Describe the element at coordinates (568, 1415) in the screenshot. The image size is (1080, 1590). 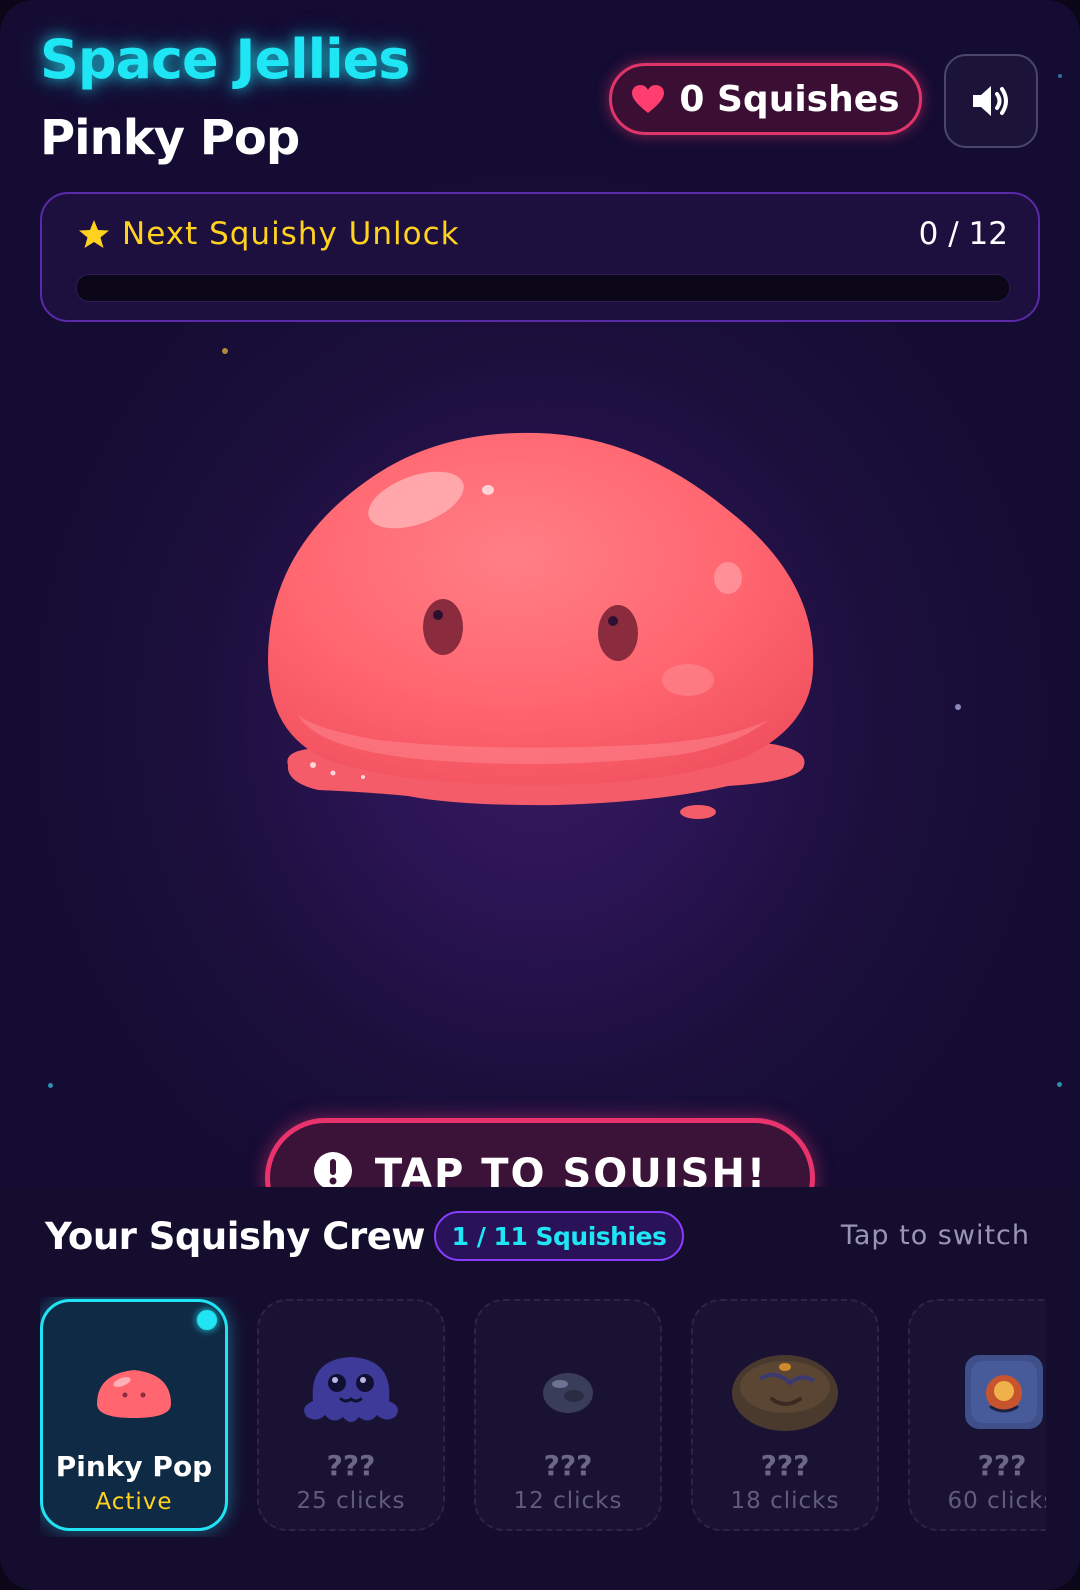
I see `crew-card-locked: ??? 12 clicks` at that location.